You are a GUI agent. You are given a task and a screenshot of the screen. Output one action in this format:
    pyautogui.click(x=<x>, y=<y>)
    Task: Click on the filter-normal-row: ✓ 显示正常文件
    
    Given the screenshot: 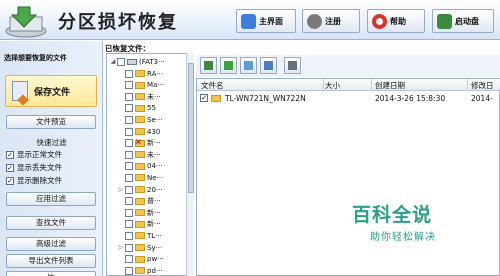 What is the action you would take?
    pyautogui.click(x=34, y=154)
    